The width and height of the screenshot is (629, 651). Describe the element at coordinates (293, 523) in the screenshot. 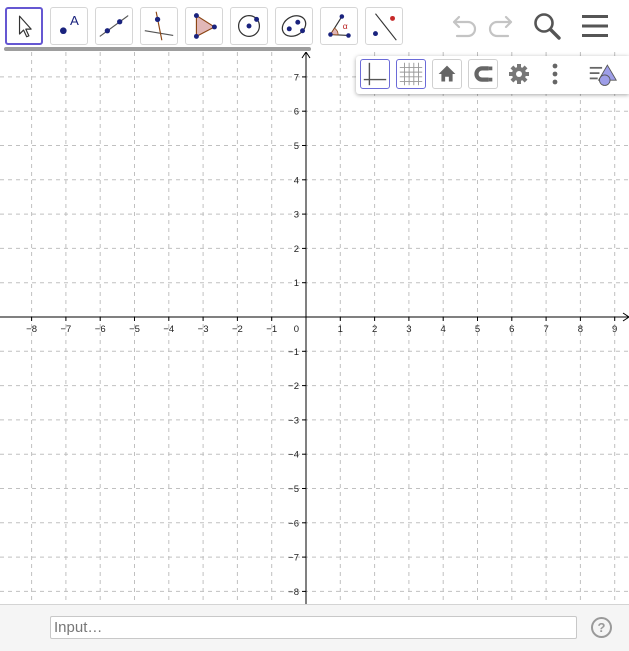

I see `y-tick-label: −6` at that location.